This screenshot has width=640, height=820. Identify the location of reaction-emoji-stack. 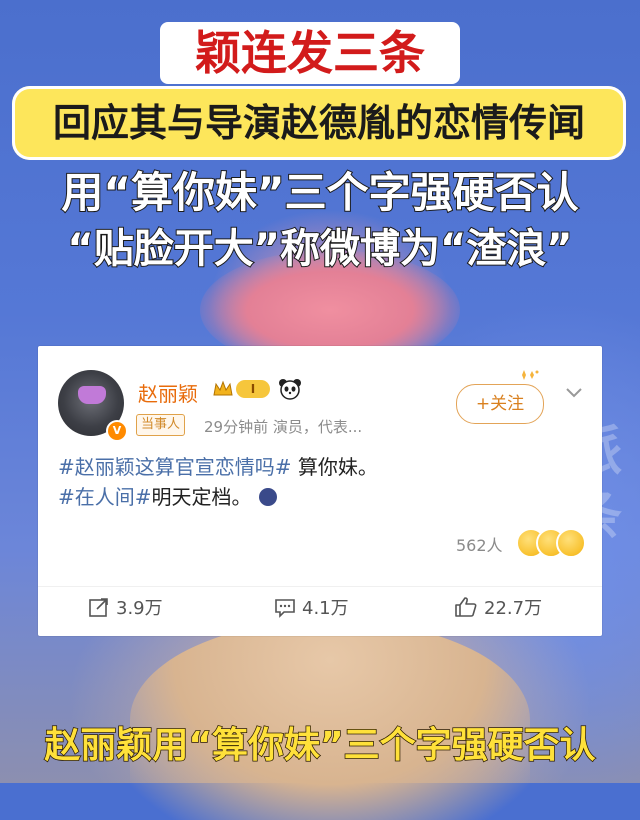
(551, 543).